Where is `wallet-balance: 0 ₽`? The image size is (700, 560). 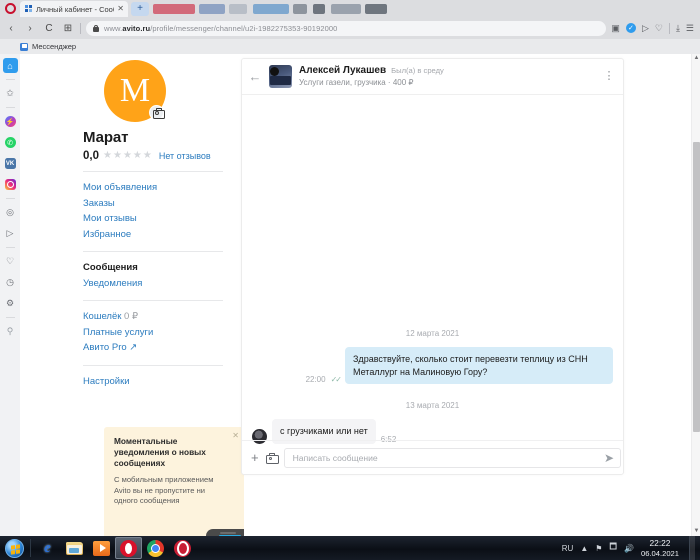
wallet-balance: 0 ₽ is located at coordinates (131, 316).